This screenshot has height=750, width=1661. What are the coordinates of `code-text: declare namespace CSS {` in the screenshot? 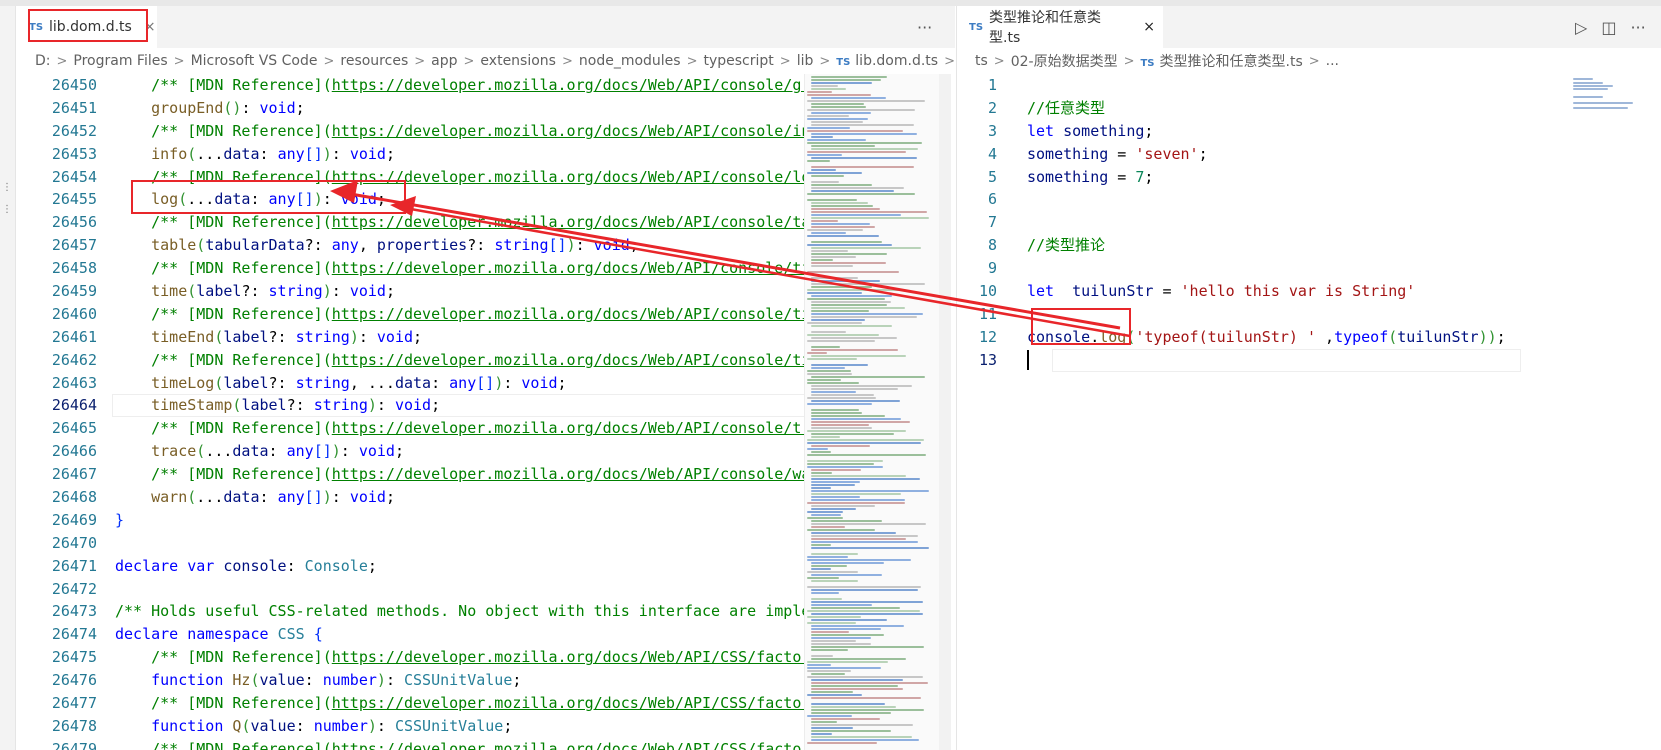 It's located at (219, 634).